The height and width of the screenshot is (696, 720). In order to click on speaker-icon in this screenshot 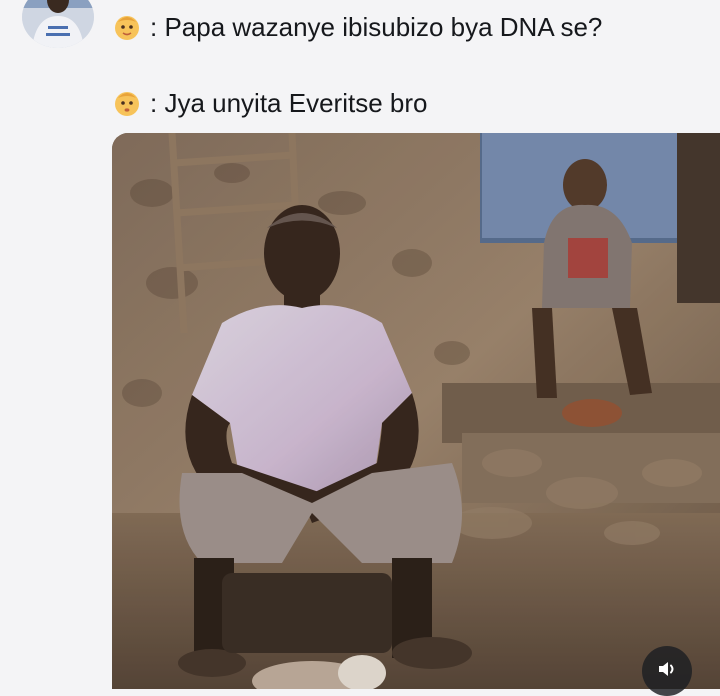, I will do `click(667, 671)`.